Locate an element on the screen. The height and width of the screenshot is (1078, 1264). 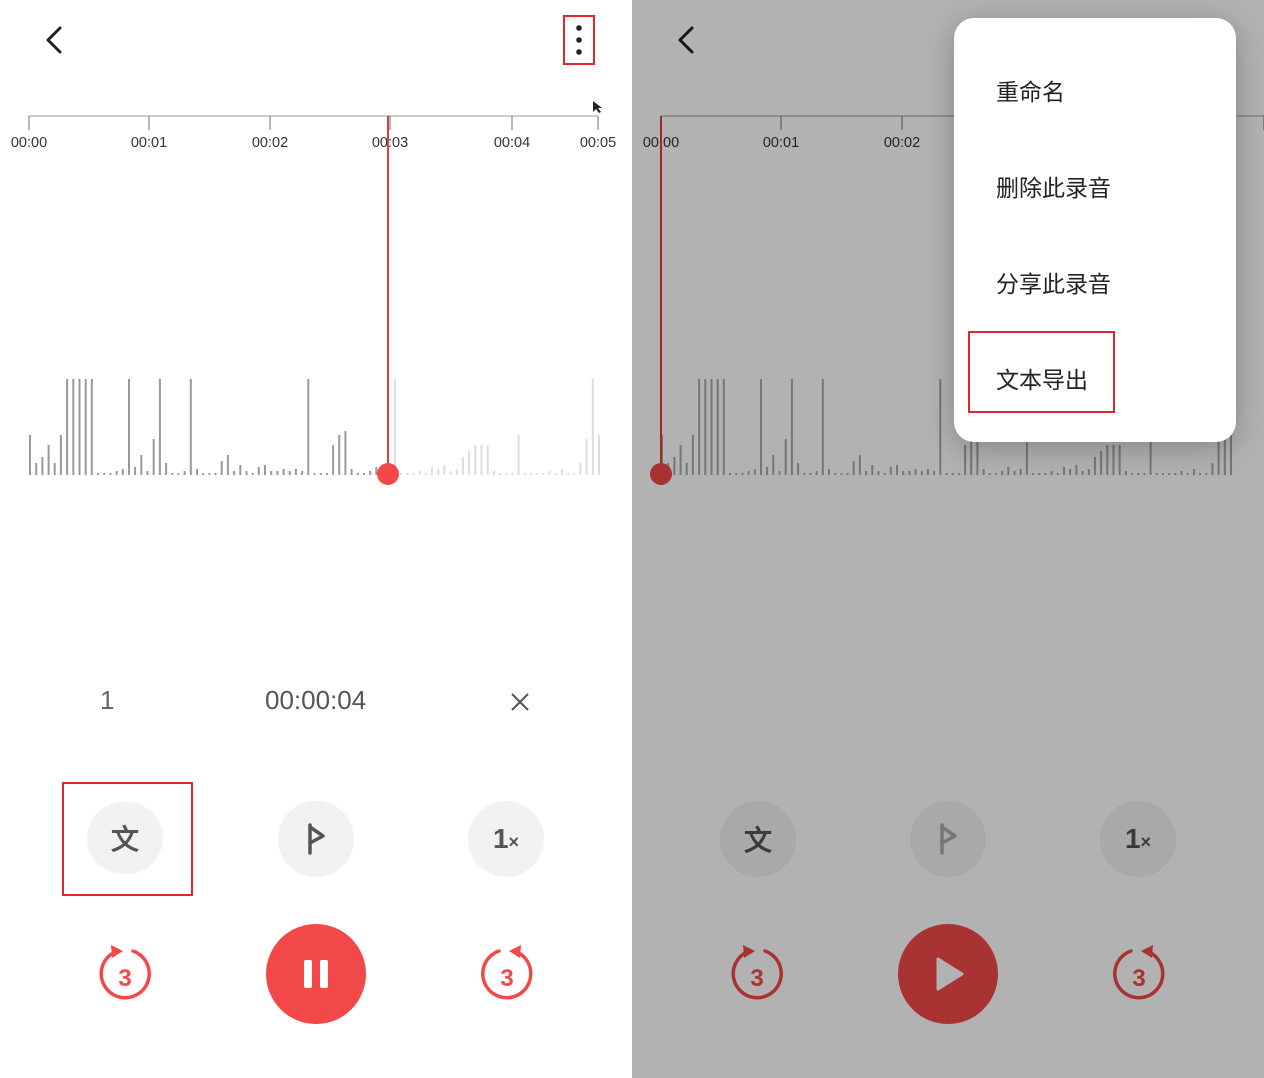
options-menu: 重命名 删除此录音 分享此录音 文本导出 is located at coordinates (1095, 230).